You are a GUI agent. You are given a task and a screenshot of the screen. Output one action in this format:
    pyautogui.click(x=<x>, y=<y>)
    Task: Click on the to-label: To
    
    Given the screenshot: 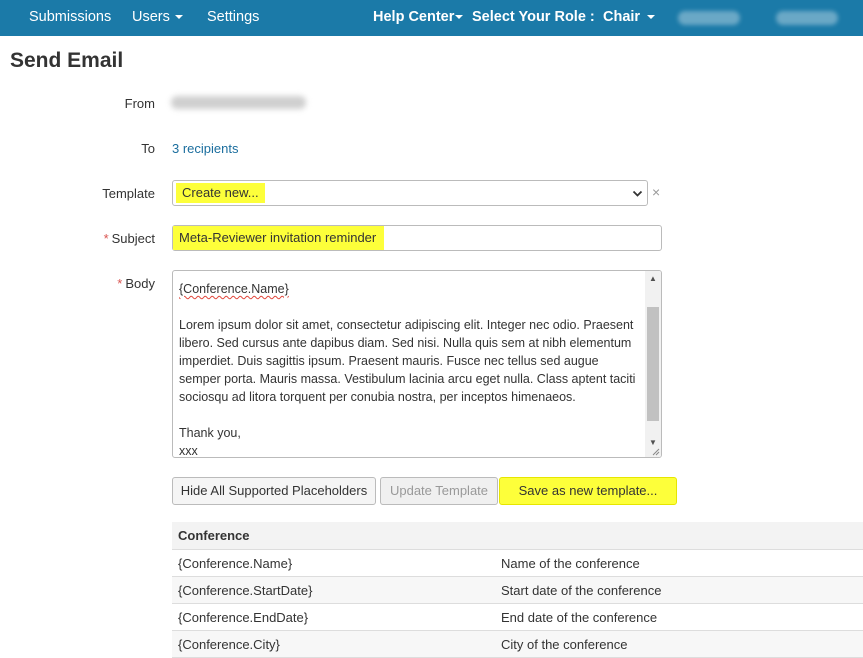 What is the action you would take?
    pyautogui.click(x=148, y=148)
    